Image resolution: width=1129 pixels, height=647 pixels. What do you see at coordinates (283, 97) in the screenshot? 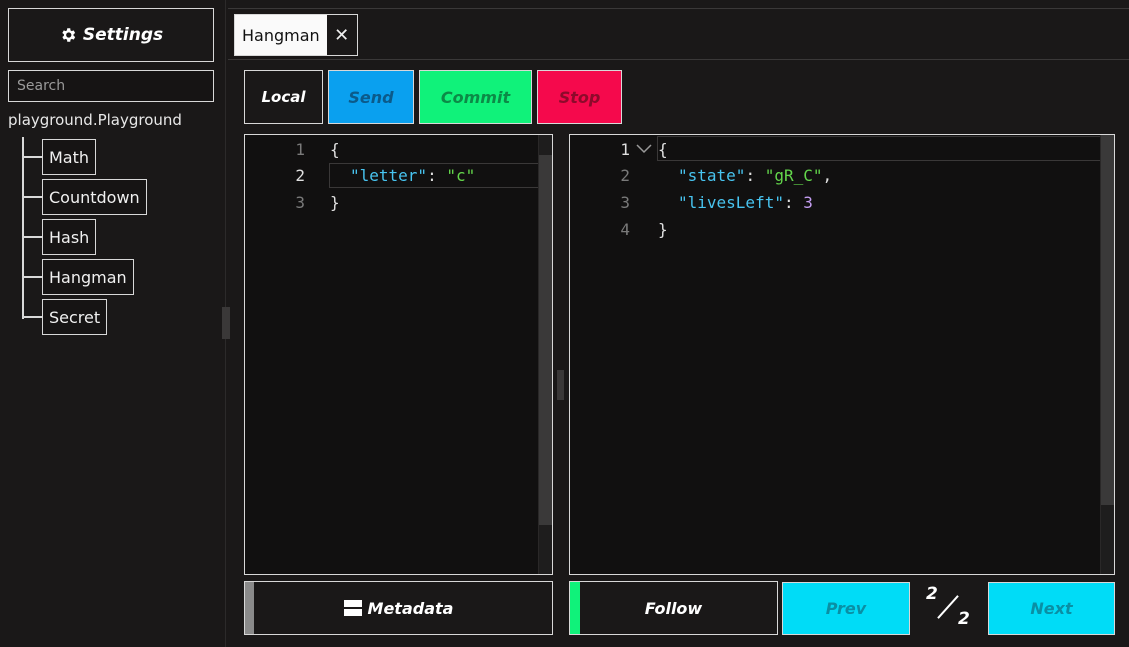
I see `local-button: Local` at bounding box center [283, 97].